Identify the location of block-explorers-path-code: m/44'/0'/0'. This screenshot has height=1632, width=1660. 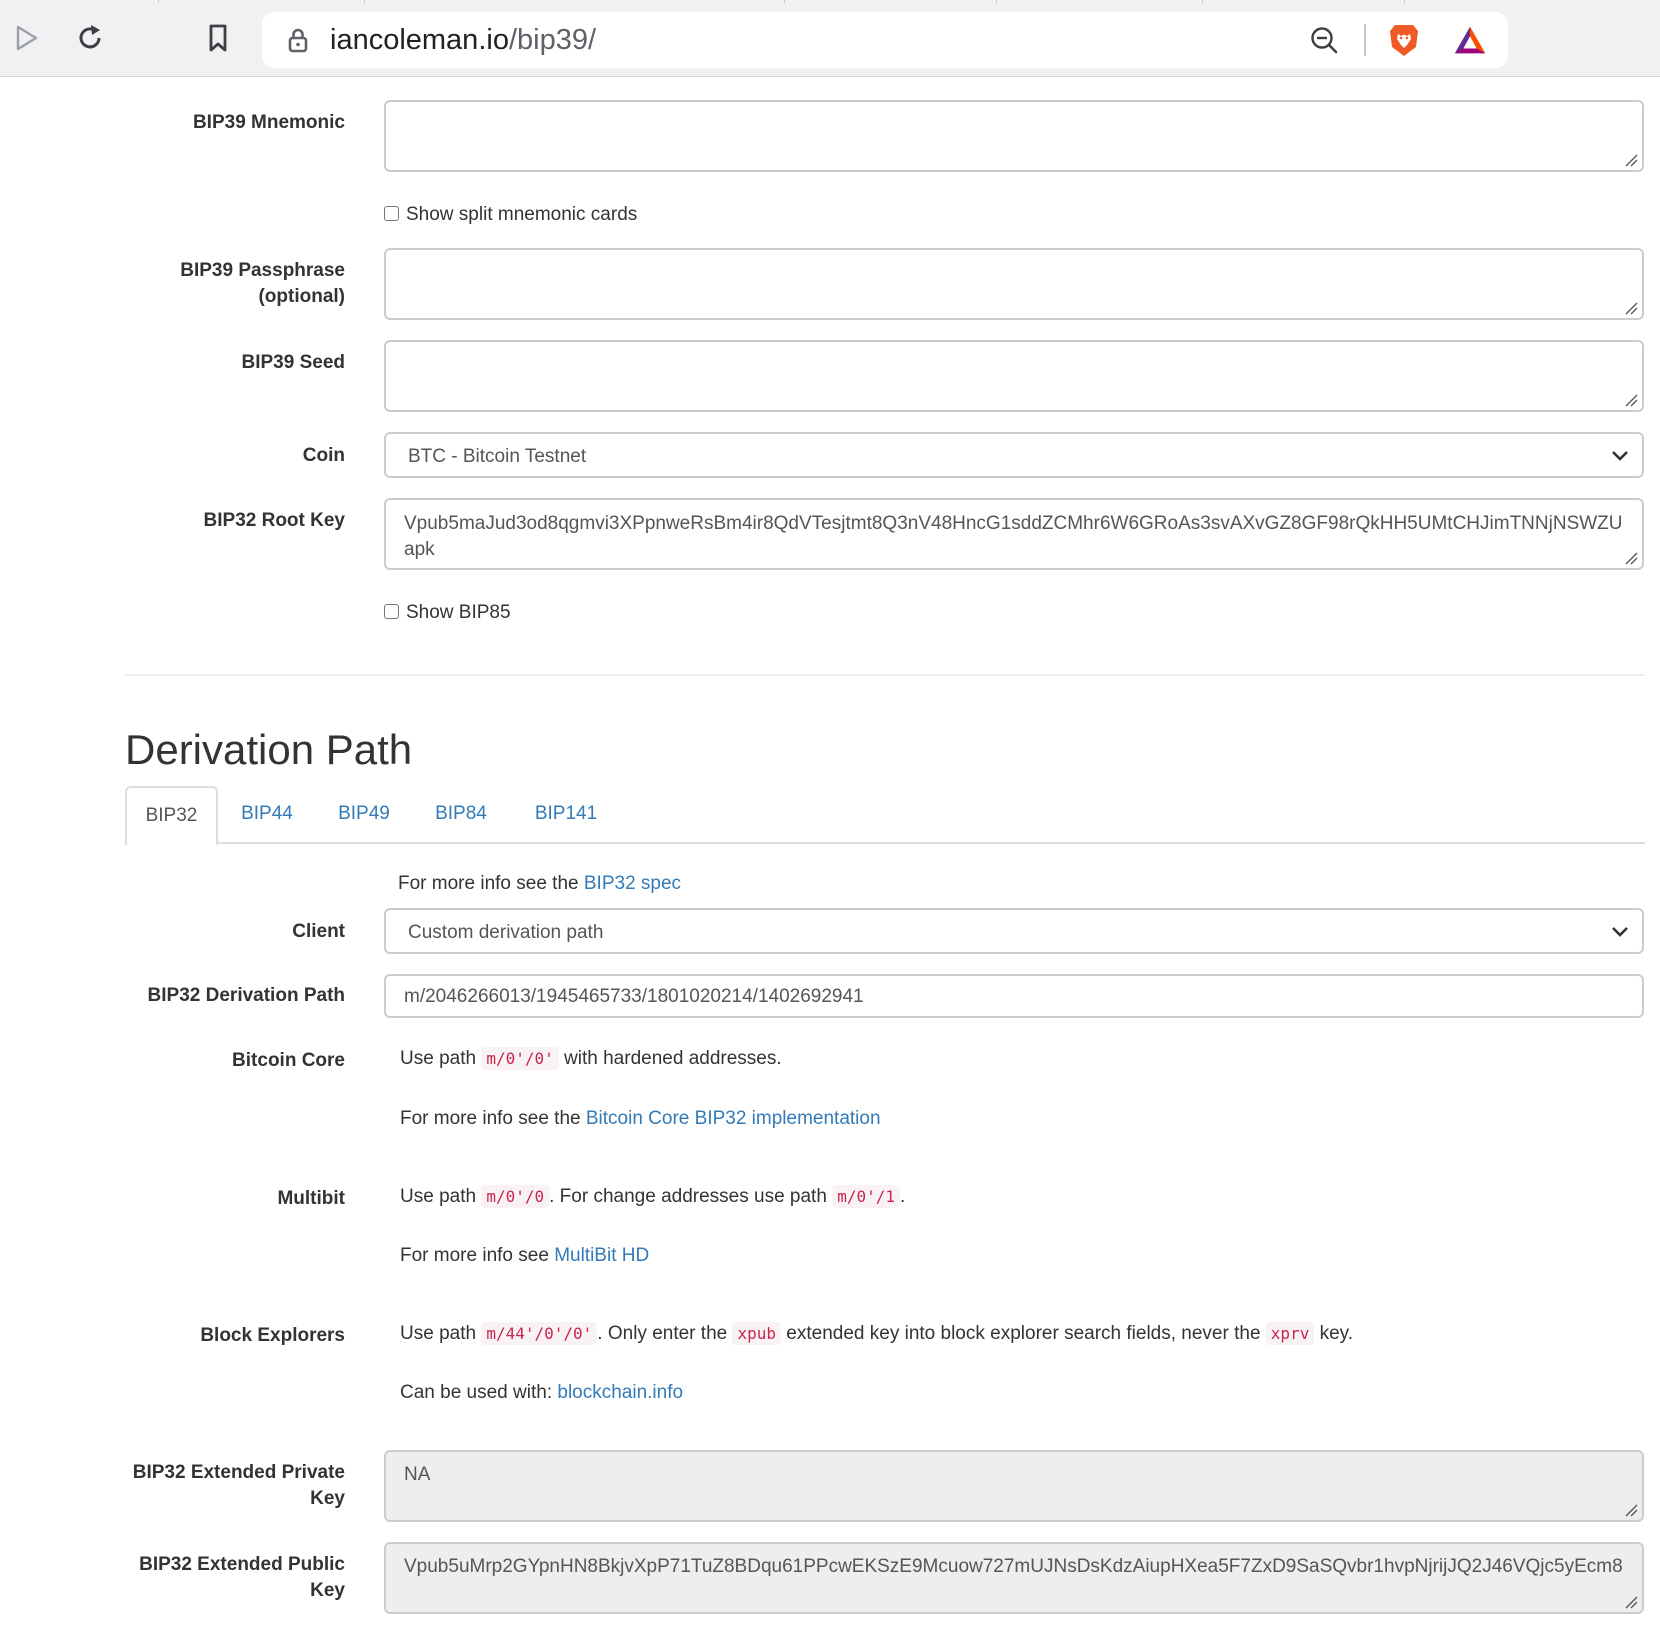
(539, 1333).